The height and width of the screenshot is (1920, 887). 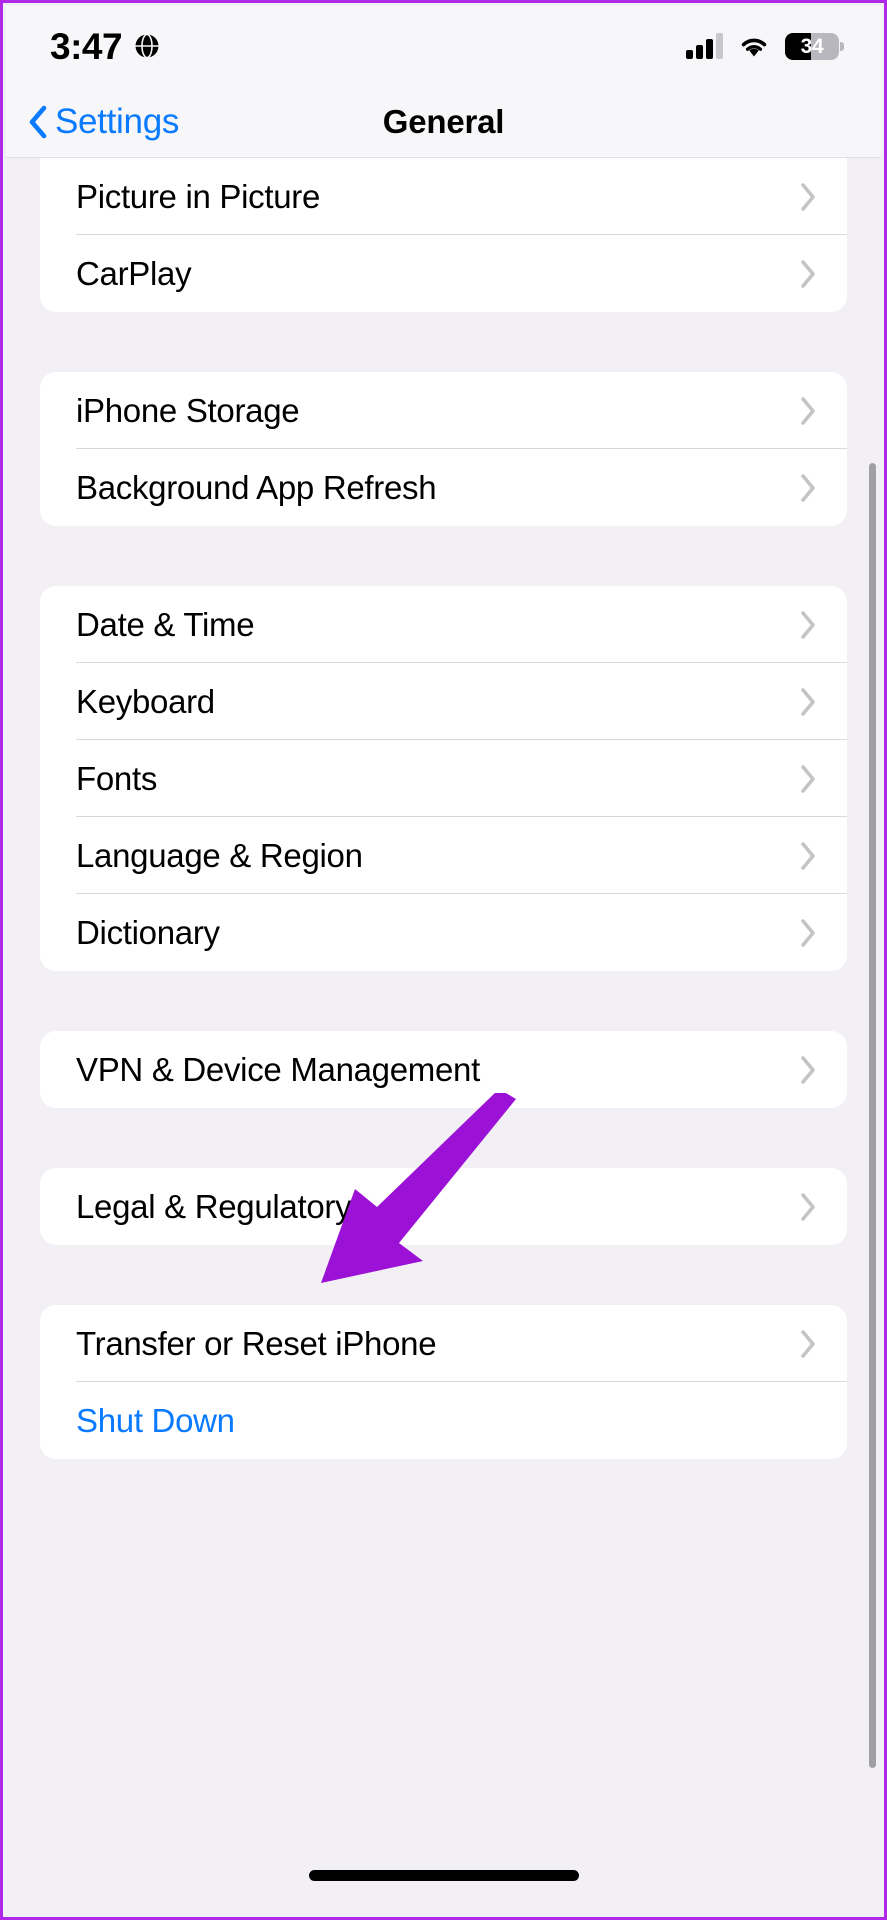 What do you see at coordinates (872, 1115) in the screenshot?
I see `scrollbar-thumb` at bounding box center [872, 1115].